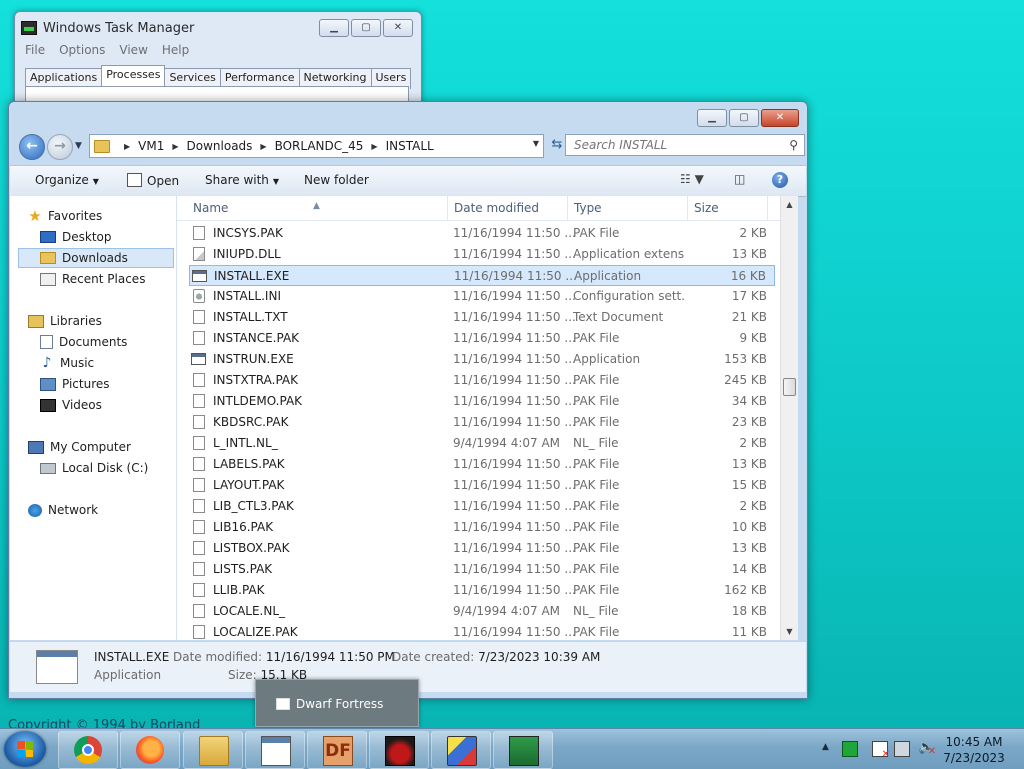 This screenshot has width=1024, height=769. What do you see at coordinates (92, 279) in the screenshot?
I see `nav-recent-places: Recent Places` at bounding box center [92, 279].